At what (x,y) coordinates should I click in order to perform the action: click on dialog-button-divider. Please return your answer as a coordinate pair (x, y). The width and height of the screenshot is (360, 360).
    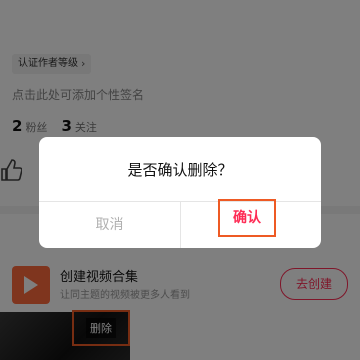
    Looking at the image, I should click on (180, 224).